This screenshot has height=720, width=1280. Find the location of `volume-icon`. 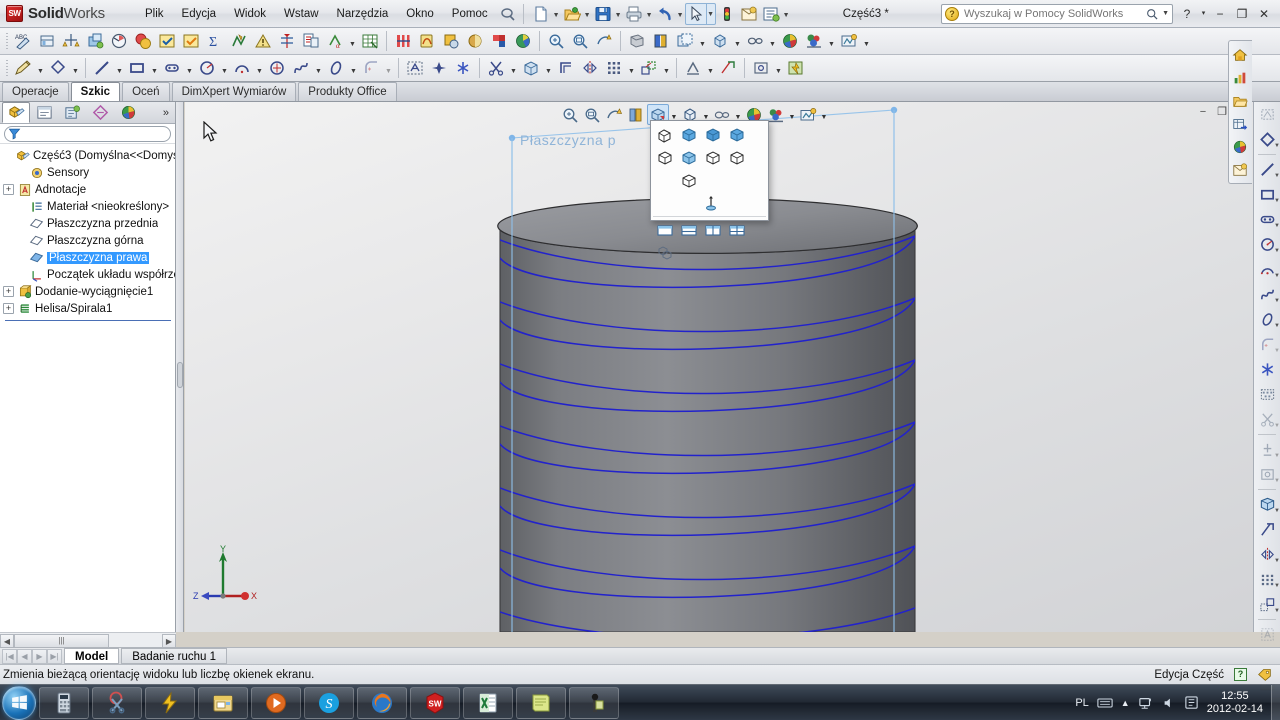

volume-icon is located at coordinates (1169, 703).